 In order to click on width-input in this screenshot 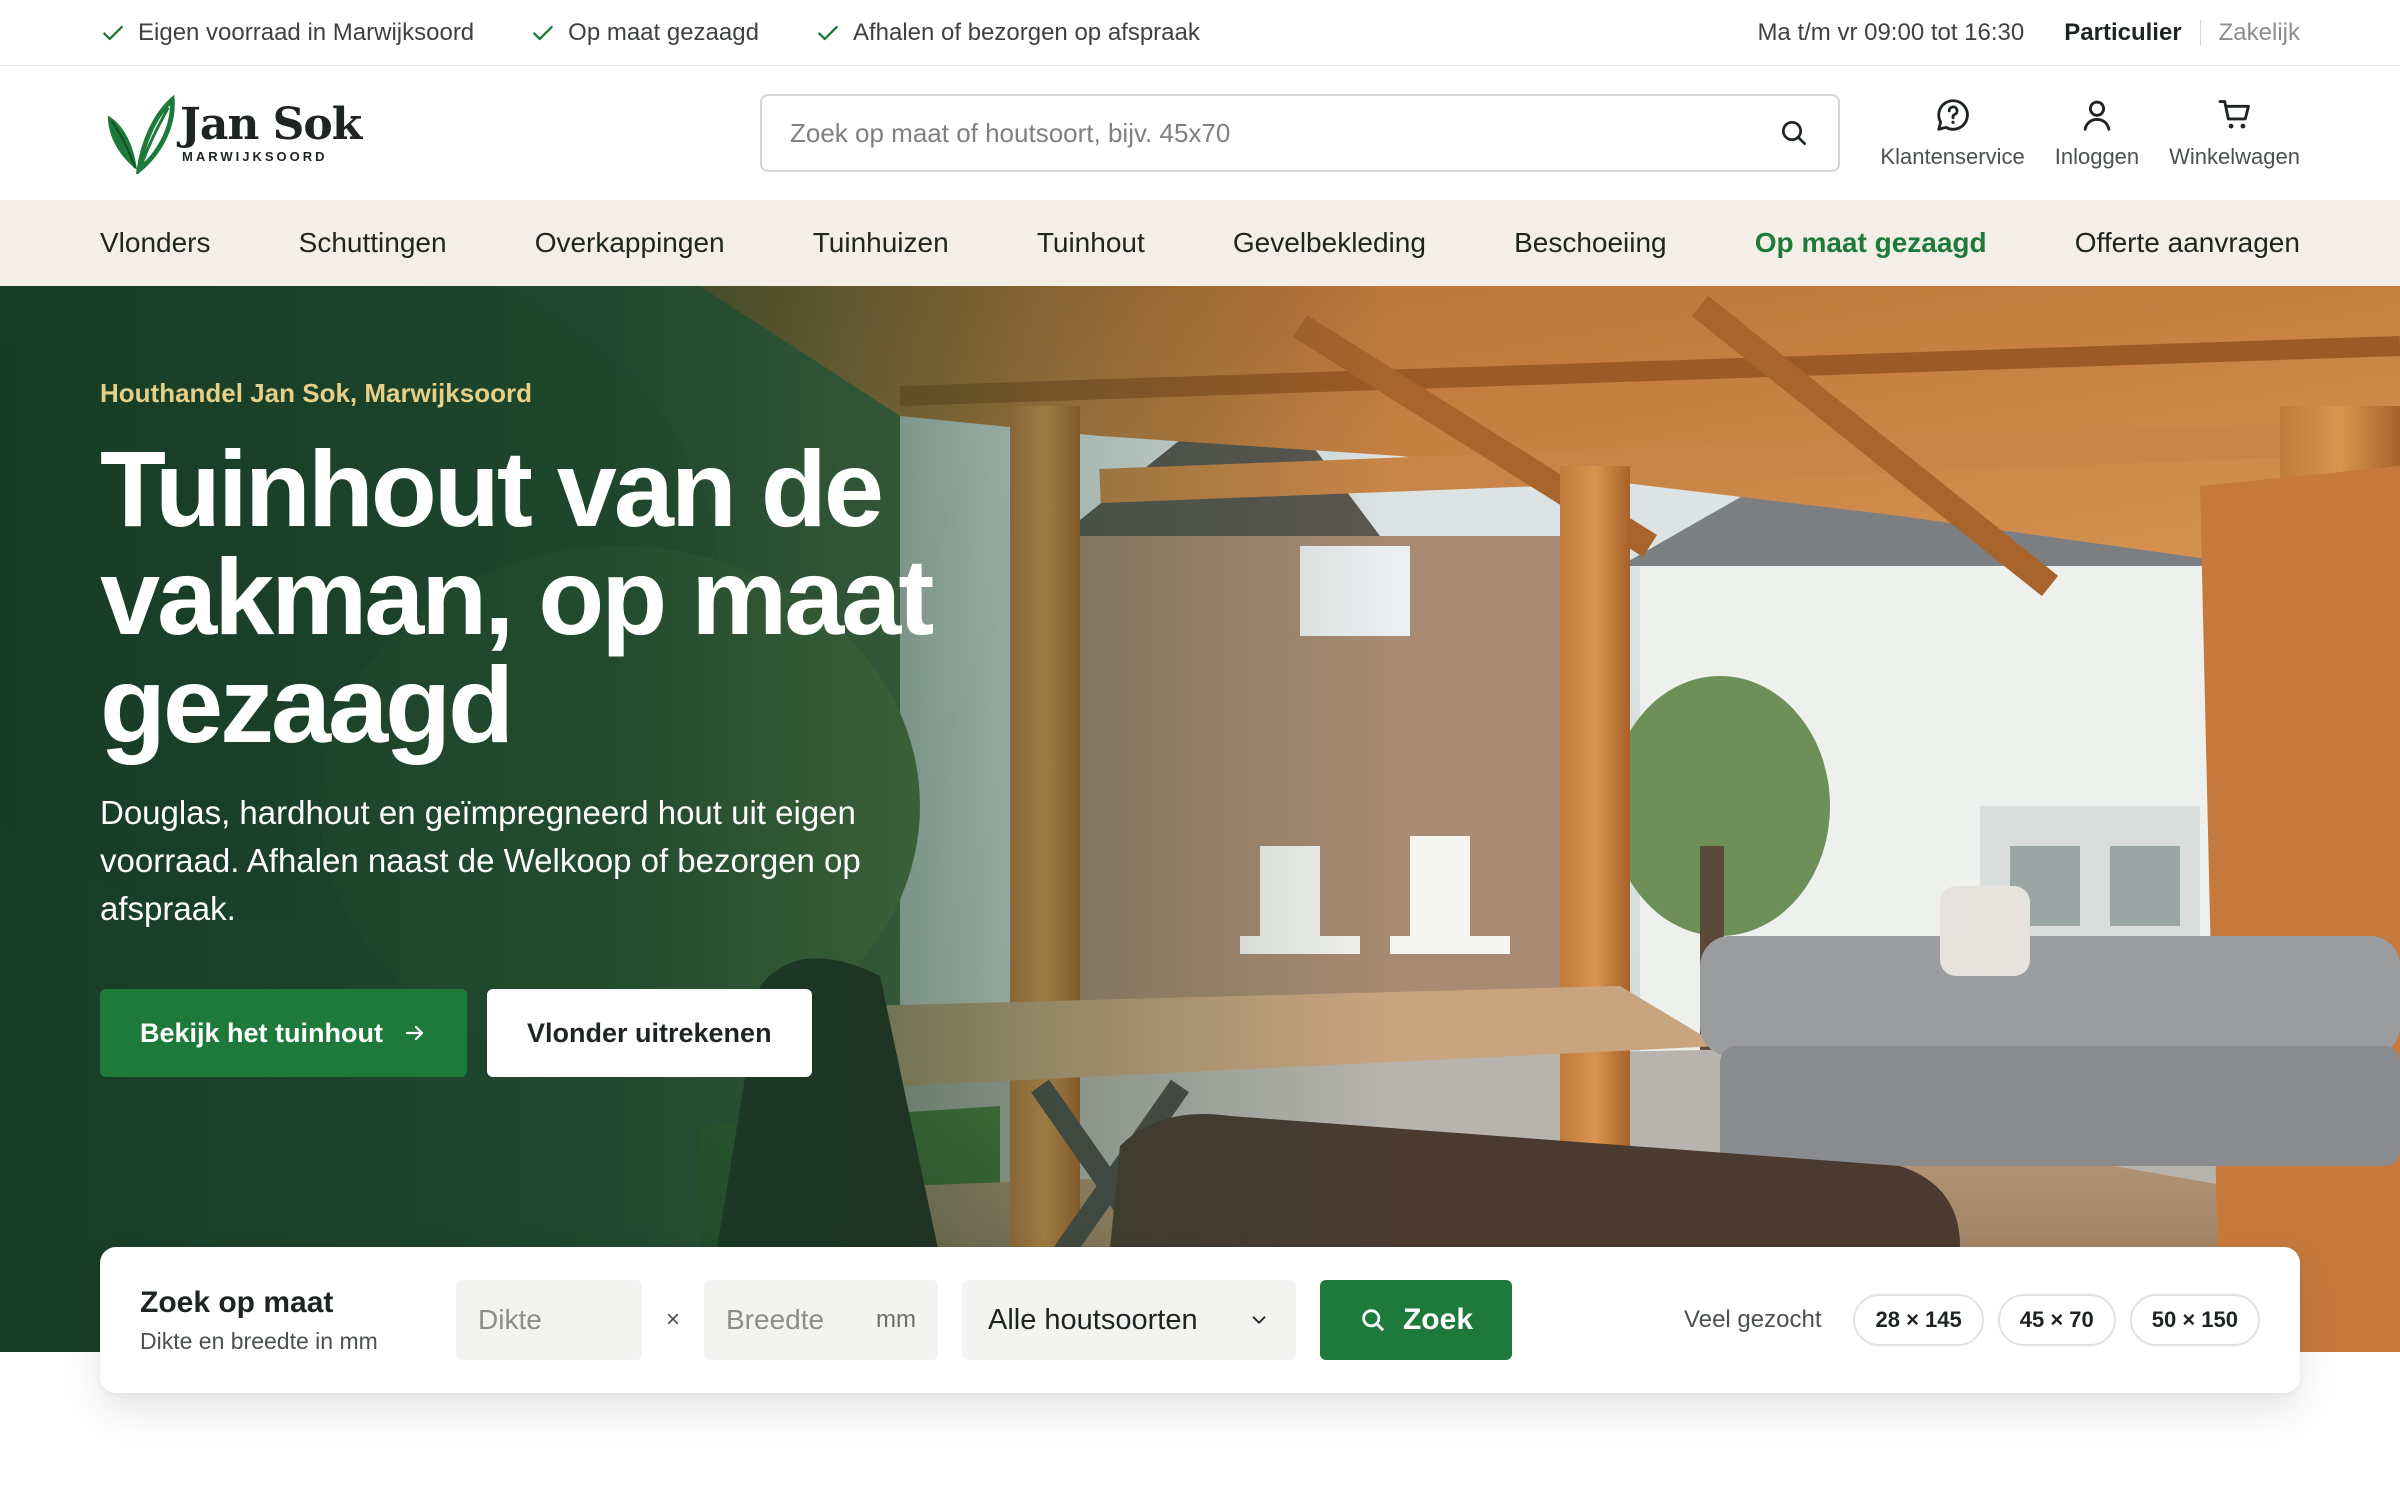, I will do `click(797, 1320)`.